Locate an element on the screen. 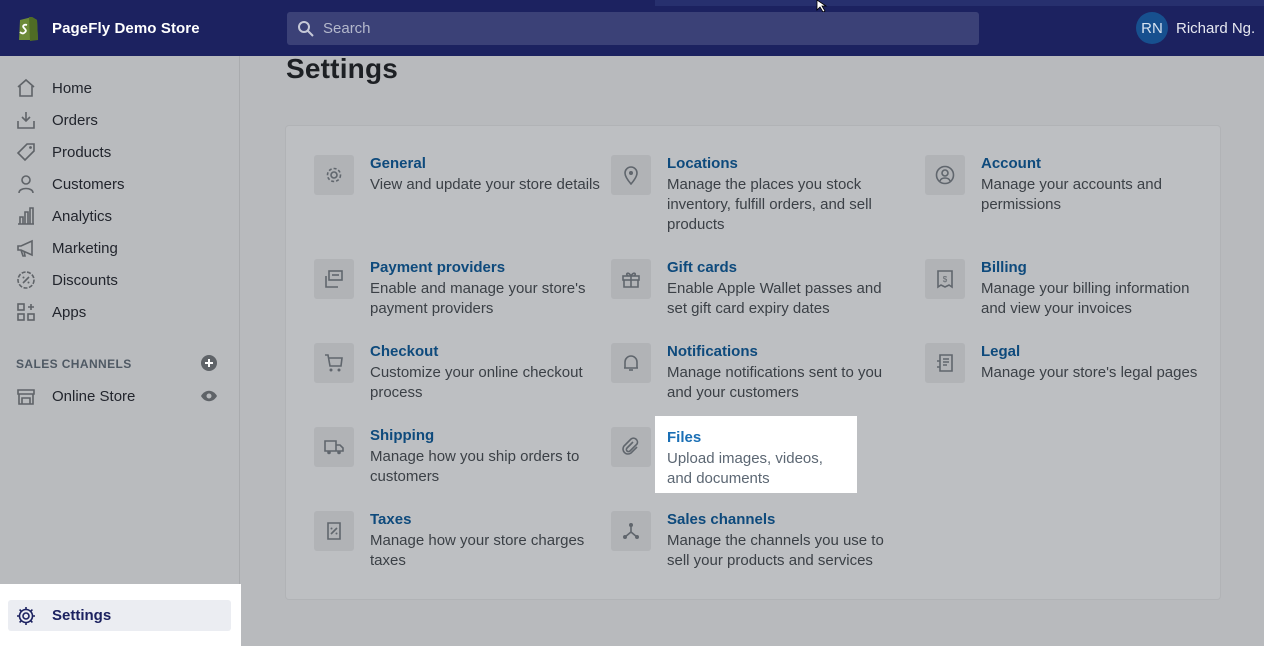  bell-icon is located at coordinates (631, 363).